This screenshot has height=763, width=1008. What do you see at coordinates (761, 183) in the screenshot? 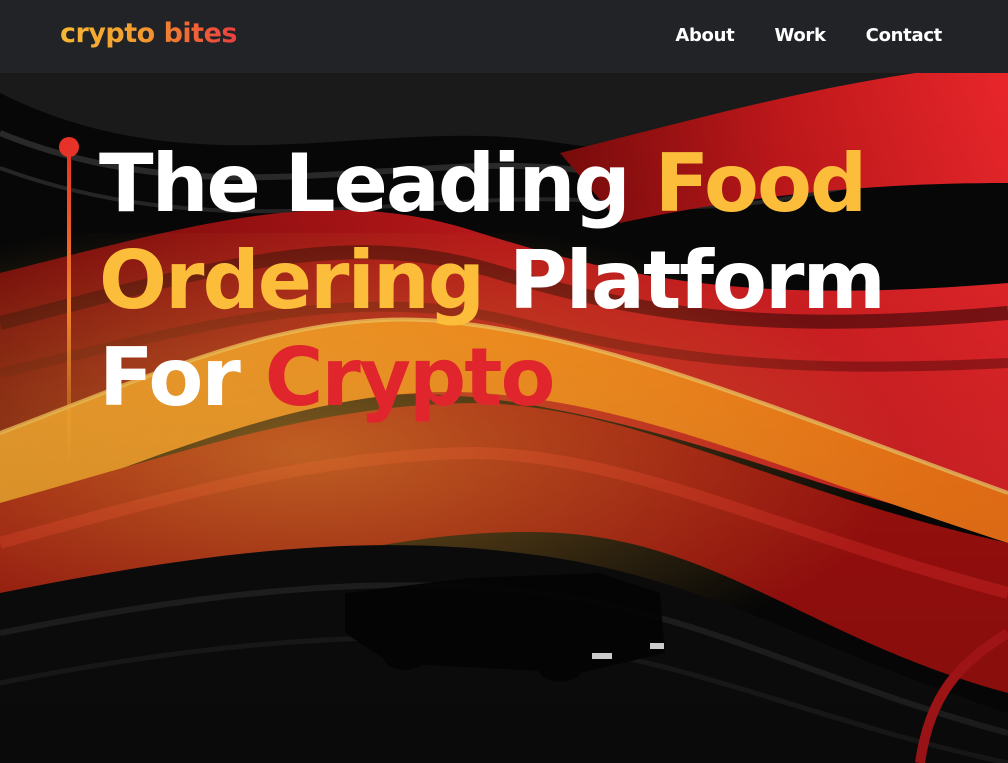
I see `headline-text-food: Food` at bounding box center [761, 183].